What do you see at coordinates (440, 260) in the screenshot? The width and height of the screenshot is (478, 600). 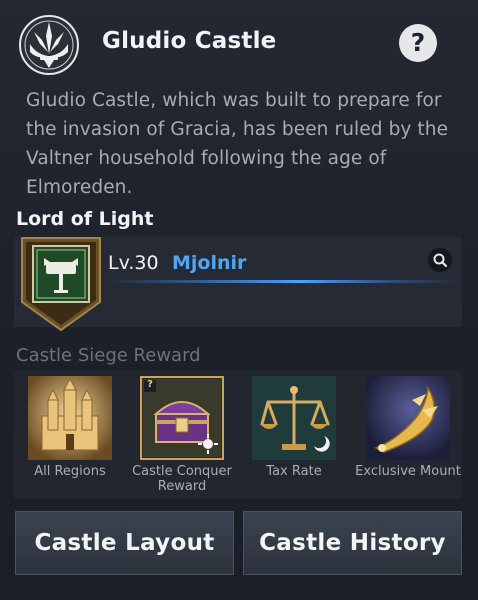 I see `search-icon` at bounding box center [440, 260].